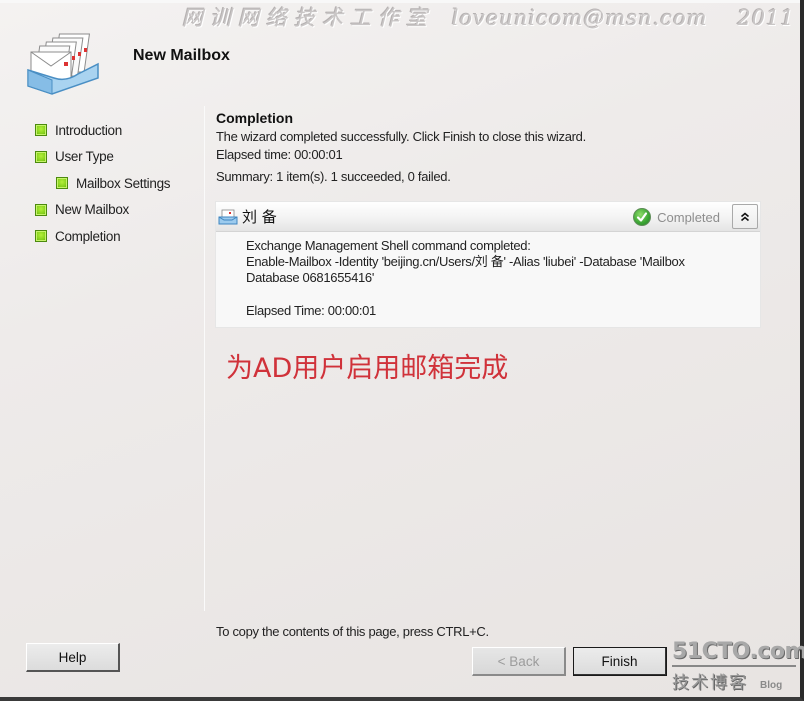 The width and height of the screenshot is (804, 701). Describe the element at coordinates (310, 277) in the screenshot. I see `result-line-3: Database 0681655416'` at that location.